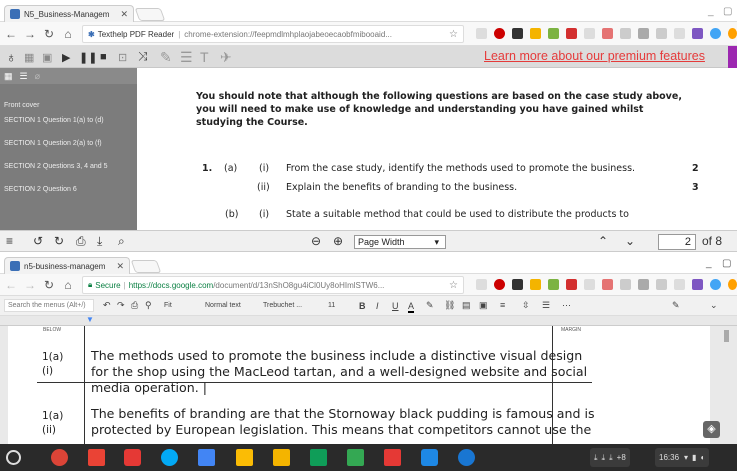 This screenshot has height=471, width=737. I want to click on download-icon: ⤓, so click(99, 241).